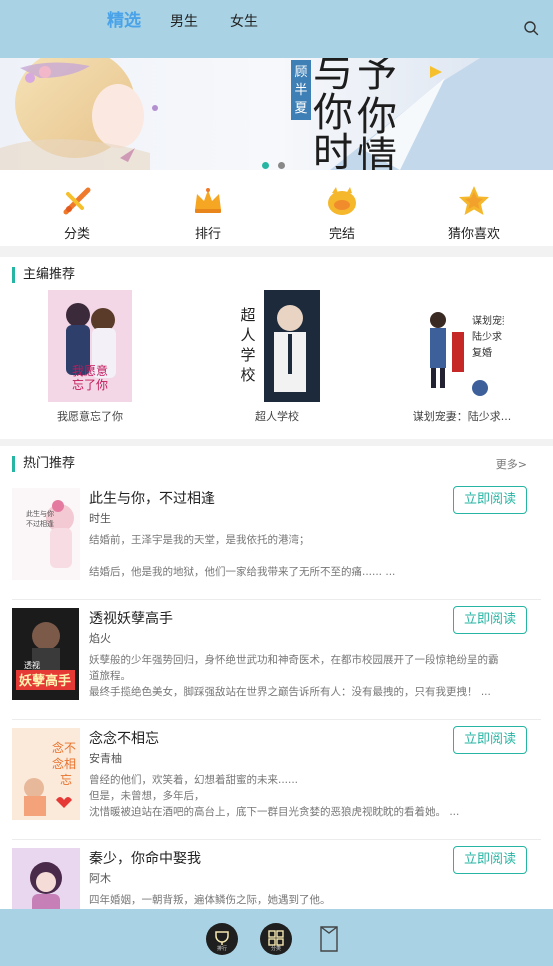 The height and width of the screenshot is (966, 553). I want to click on banner-author-3: 夏, so click(300, 108).